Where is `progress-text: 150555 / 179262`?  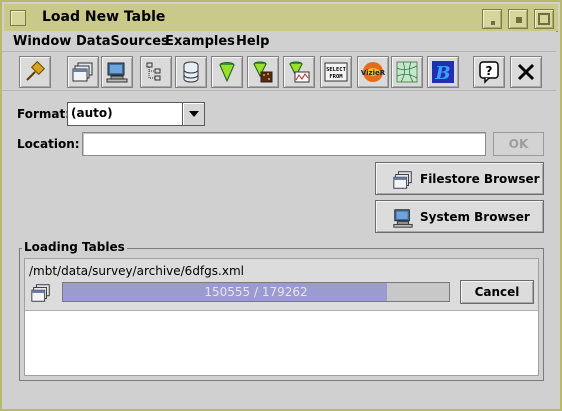 progress-text: 150555 / 179262 is located at coordinates (256, 292).